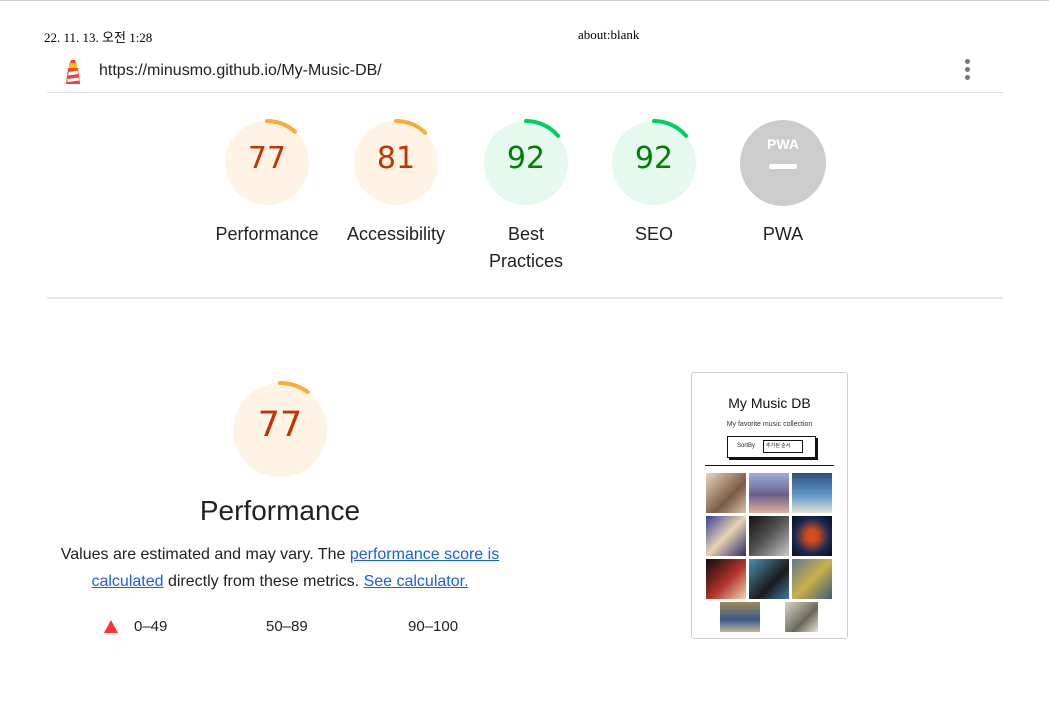  I want to click on gauge-score: 77, so click(267, 158).